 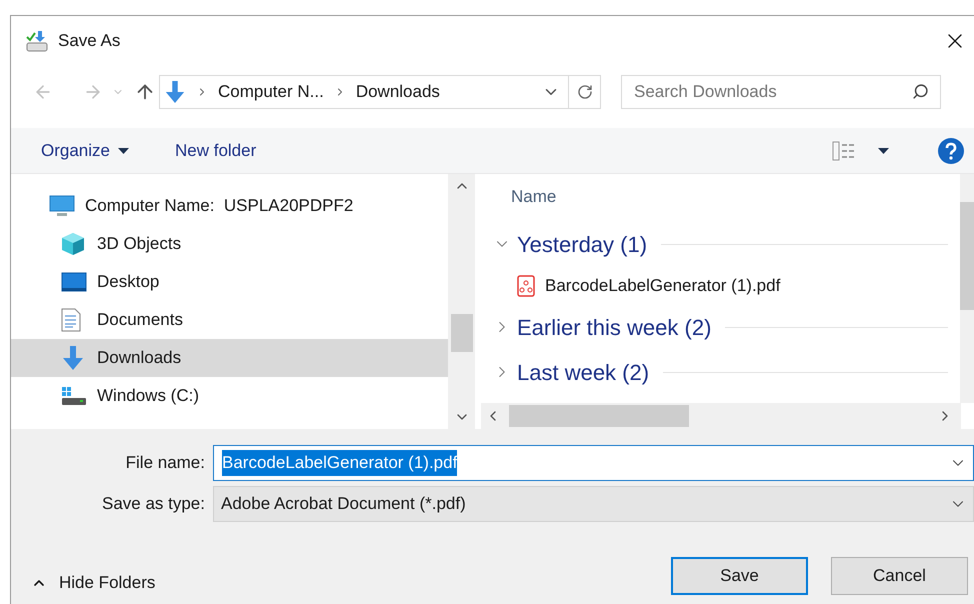 I want to click on field-label: Save as type:, so click(x=152, y=504).